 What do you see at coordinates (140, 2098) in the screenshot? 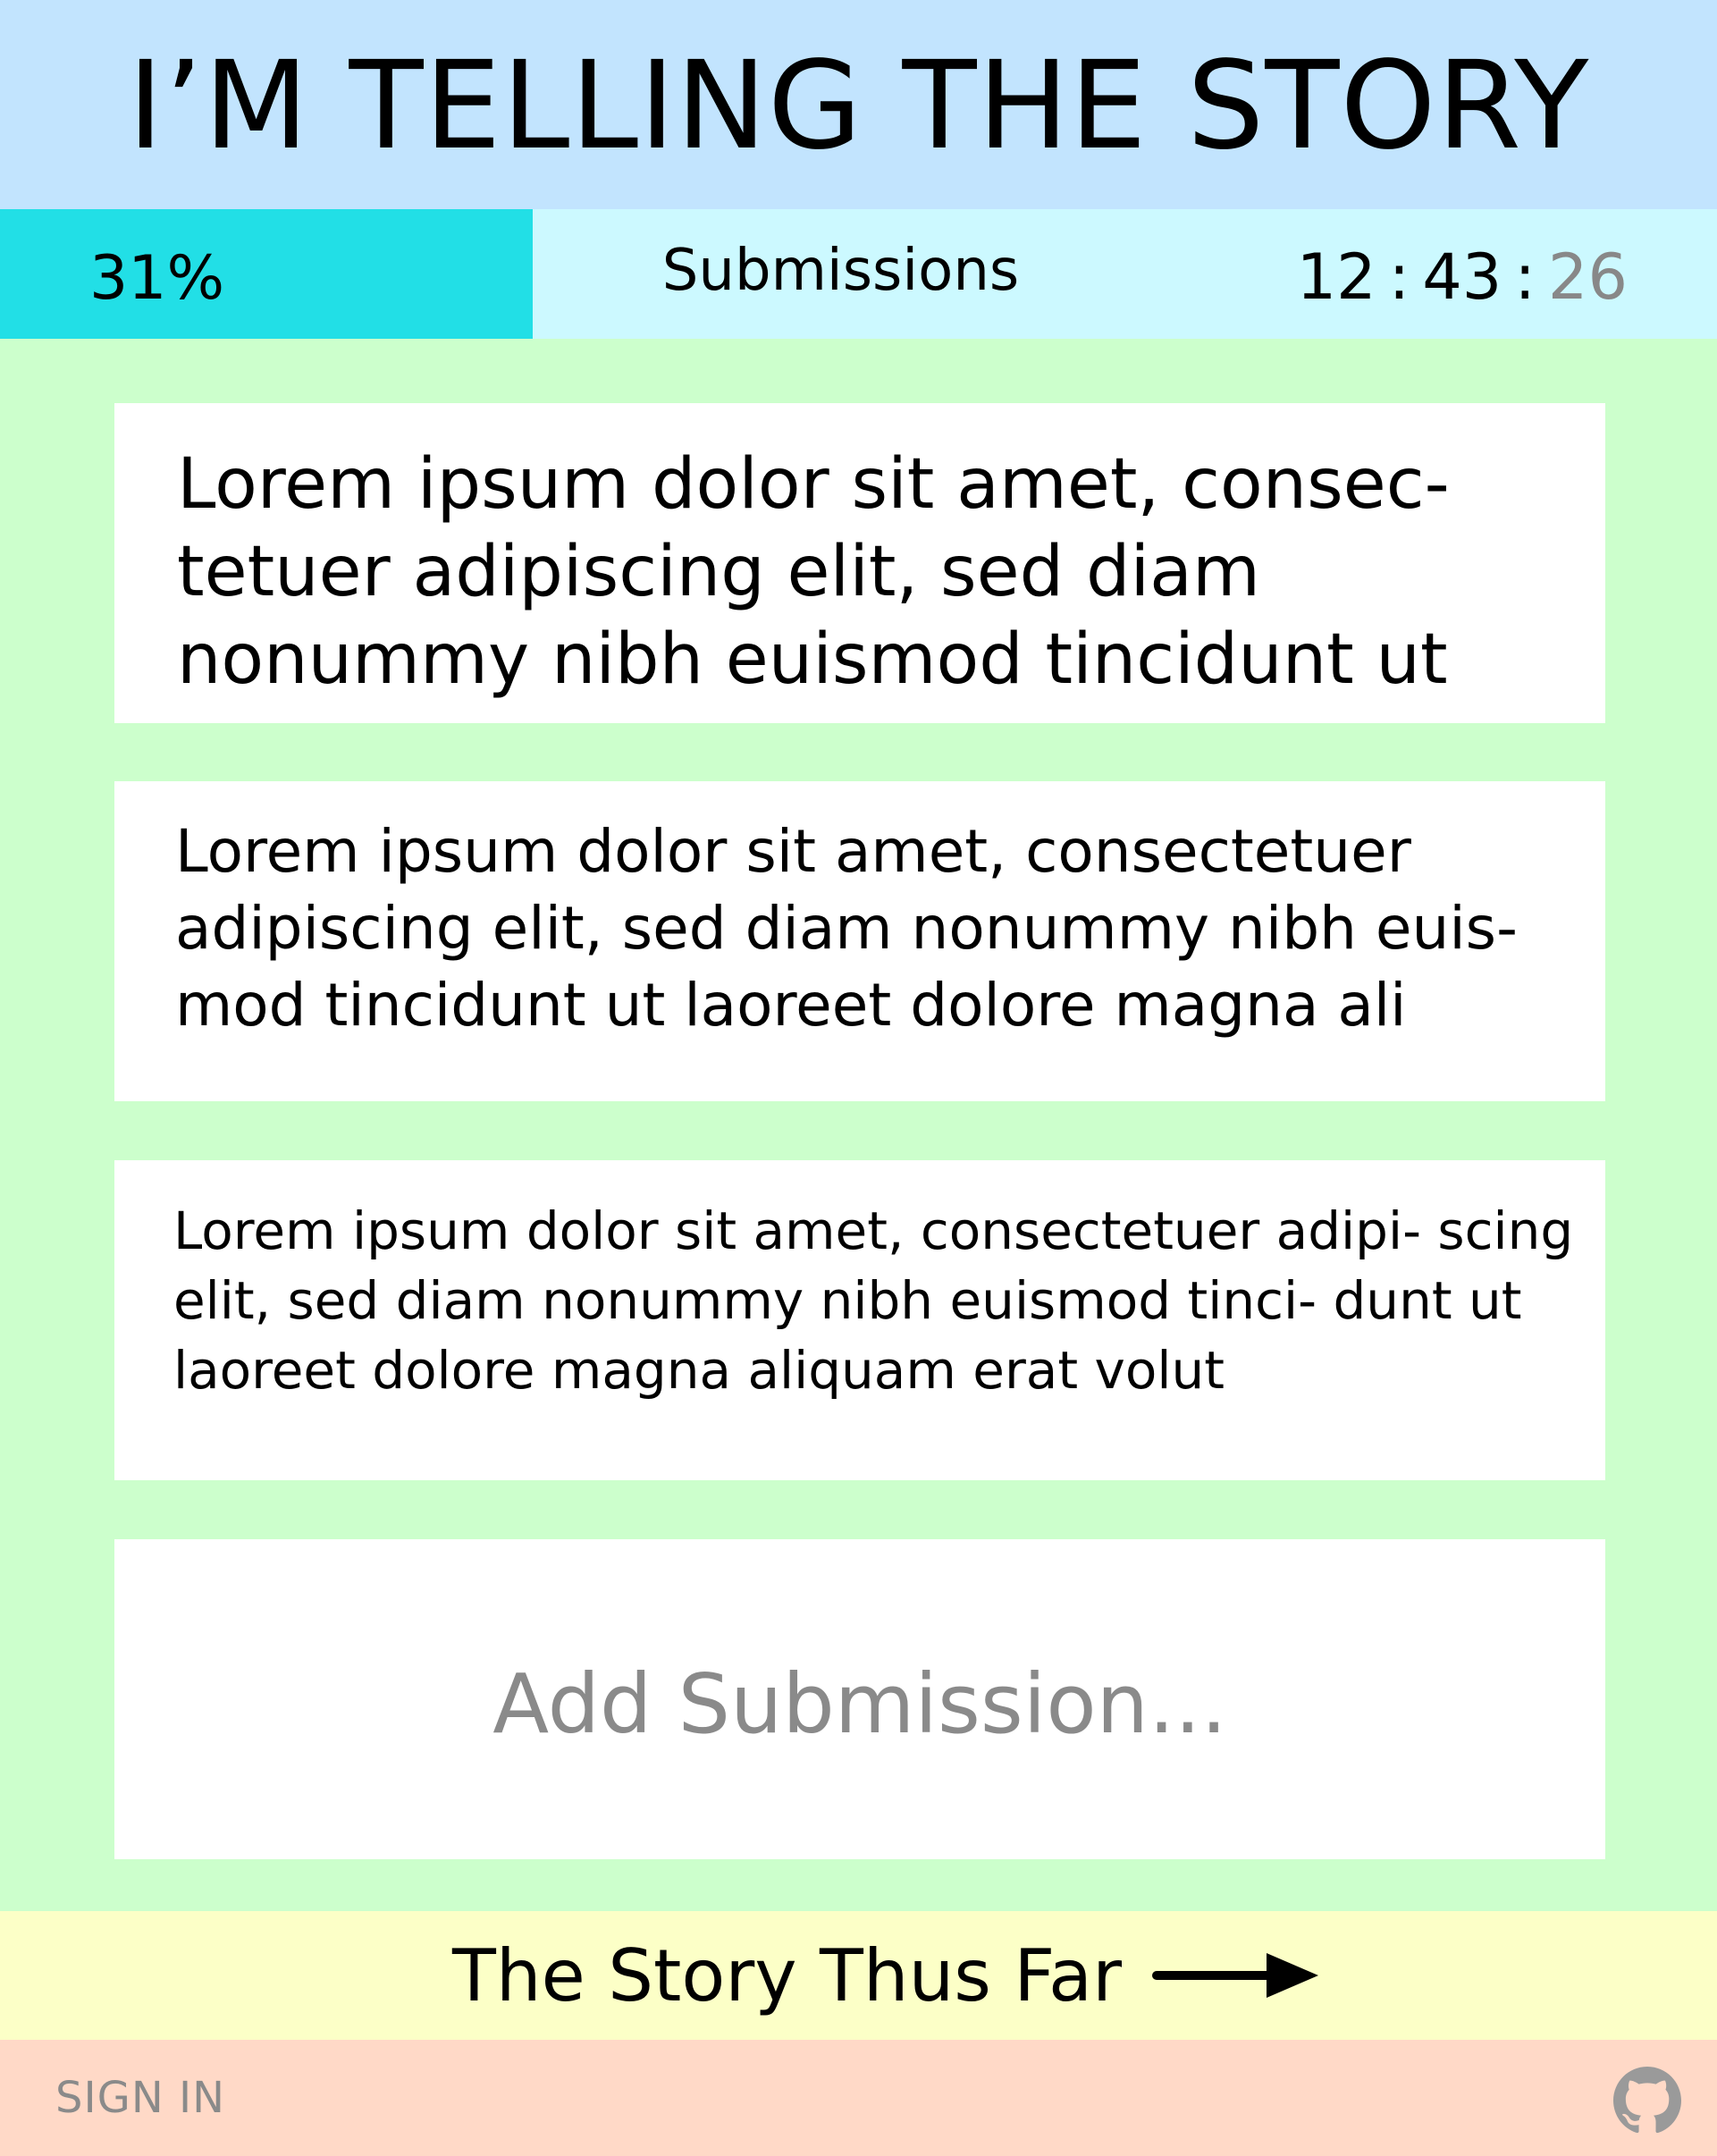
I see `sign-in-link: SIGN IN` at bounding box center [140, 2098].